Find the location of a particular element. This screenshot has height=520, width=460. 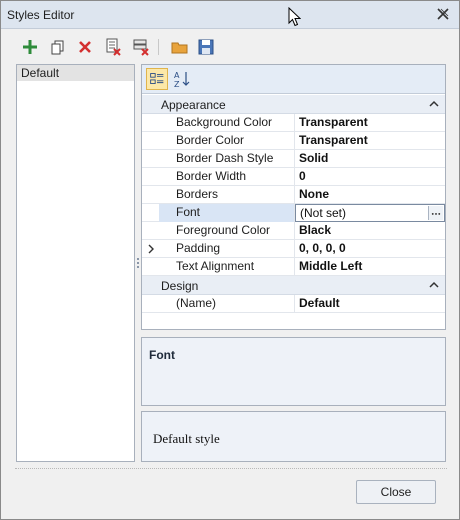

open-folder-icon is located at coordinates (180, 47).